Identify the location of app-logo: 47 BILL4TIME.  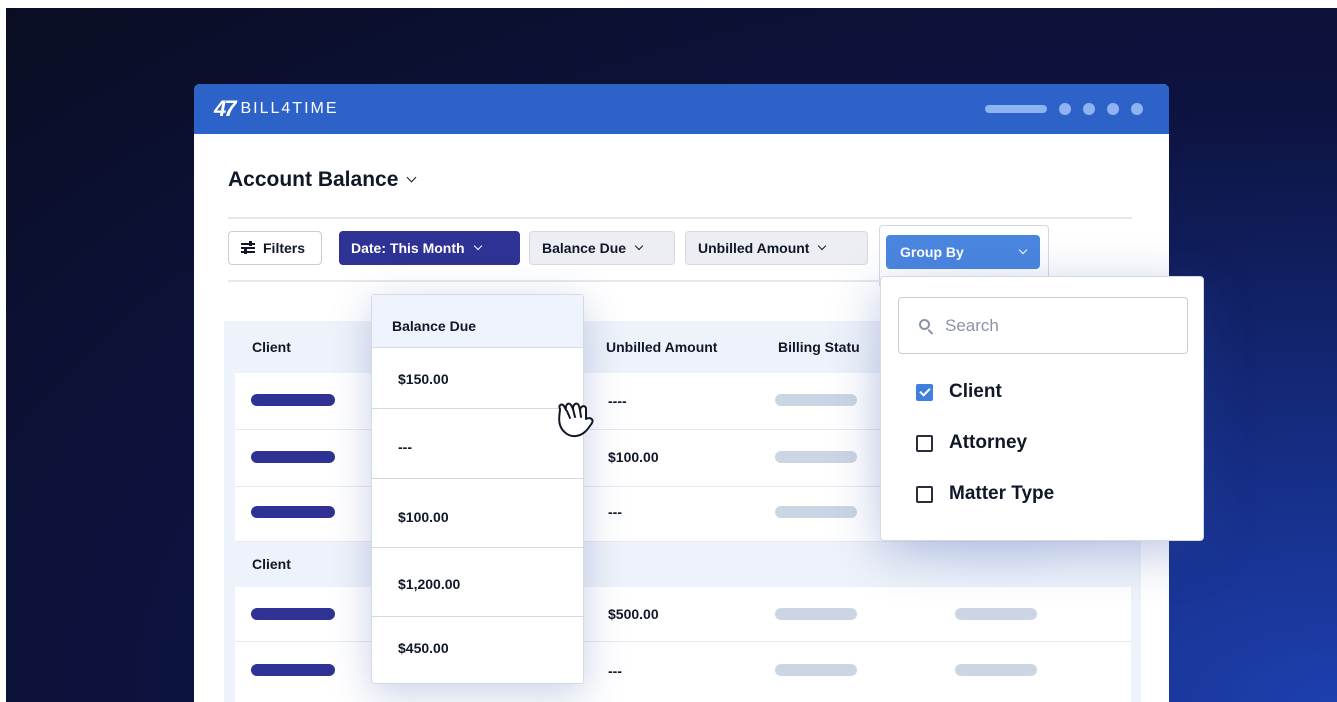
(276, 109).